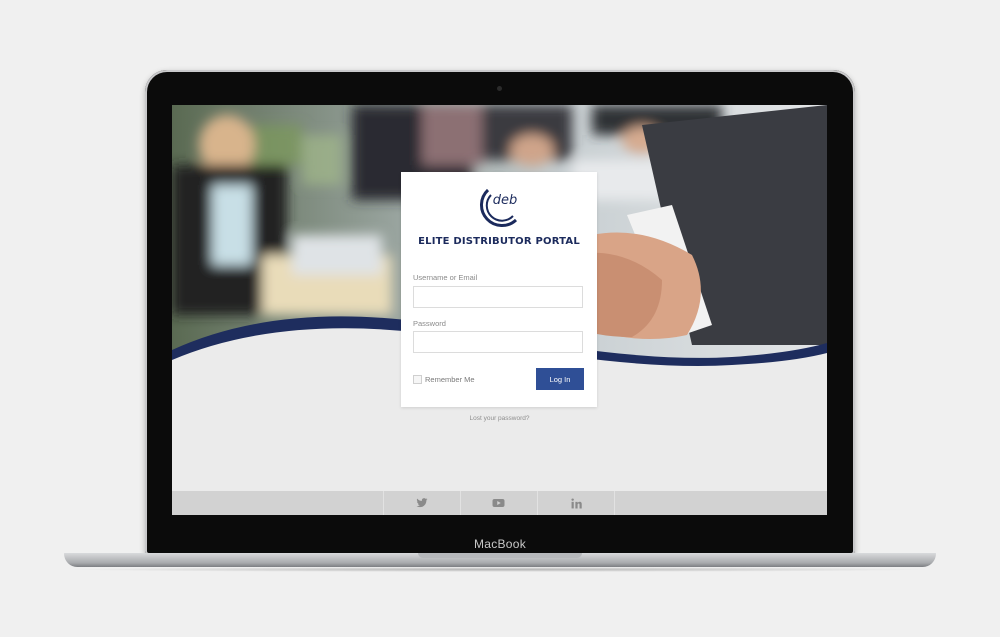 The height and width of the screenshot is (637, 1000). I want to click on youtube-button, so click(498, 503).